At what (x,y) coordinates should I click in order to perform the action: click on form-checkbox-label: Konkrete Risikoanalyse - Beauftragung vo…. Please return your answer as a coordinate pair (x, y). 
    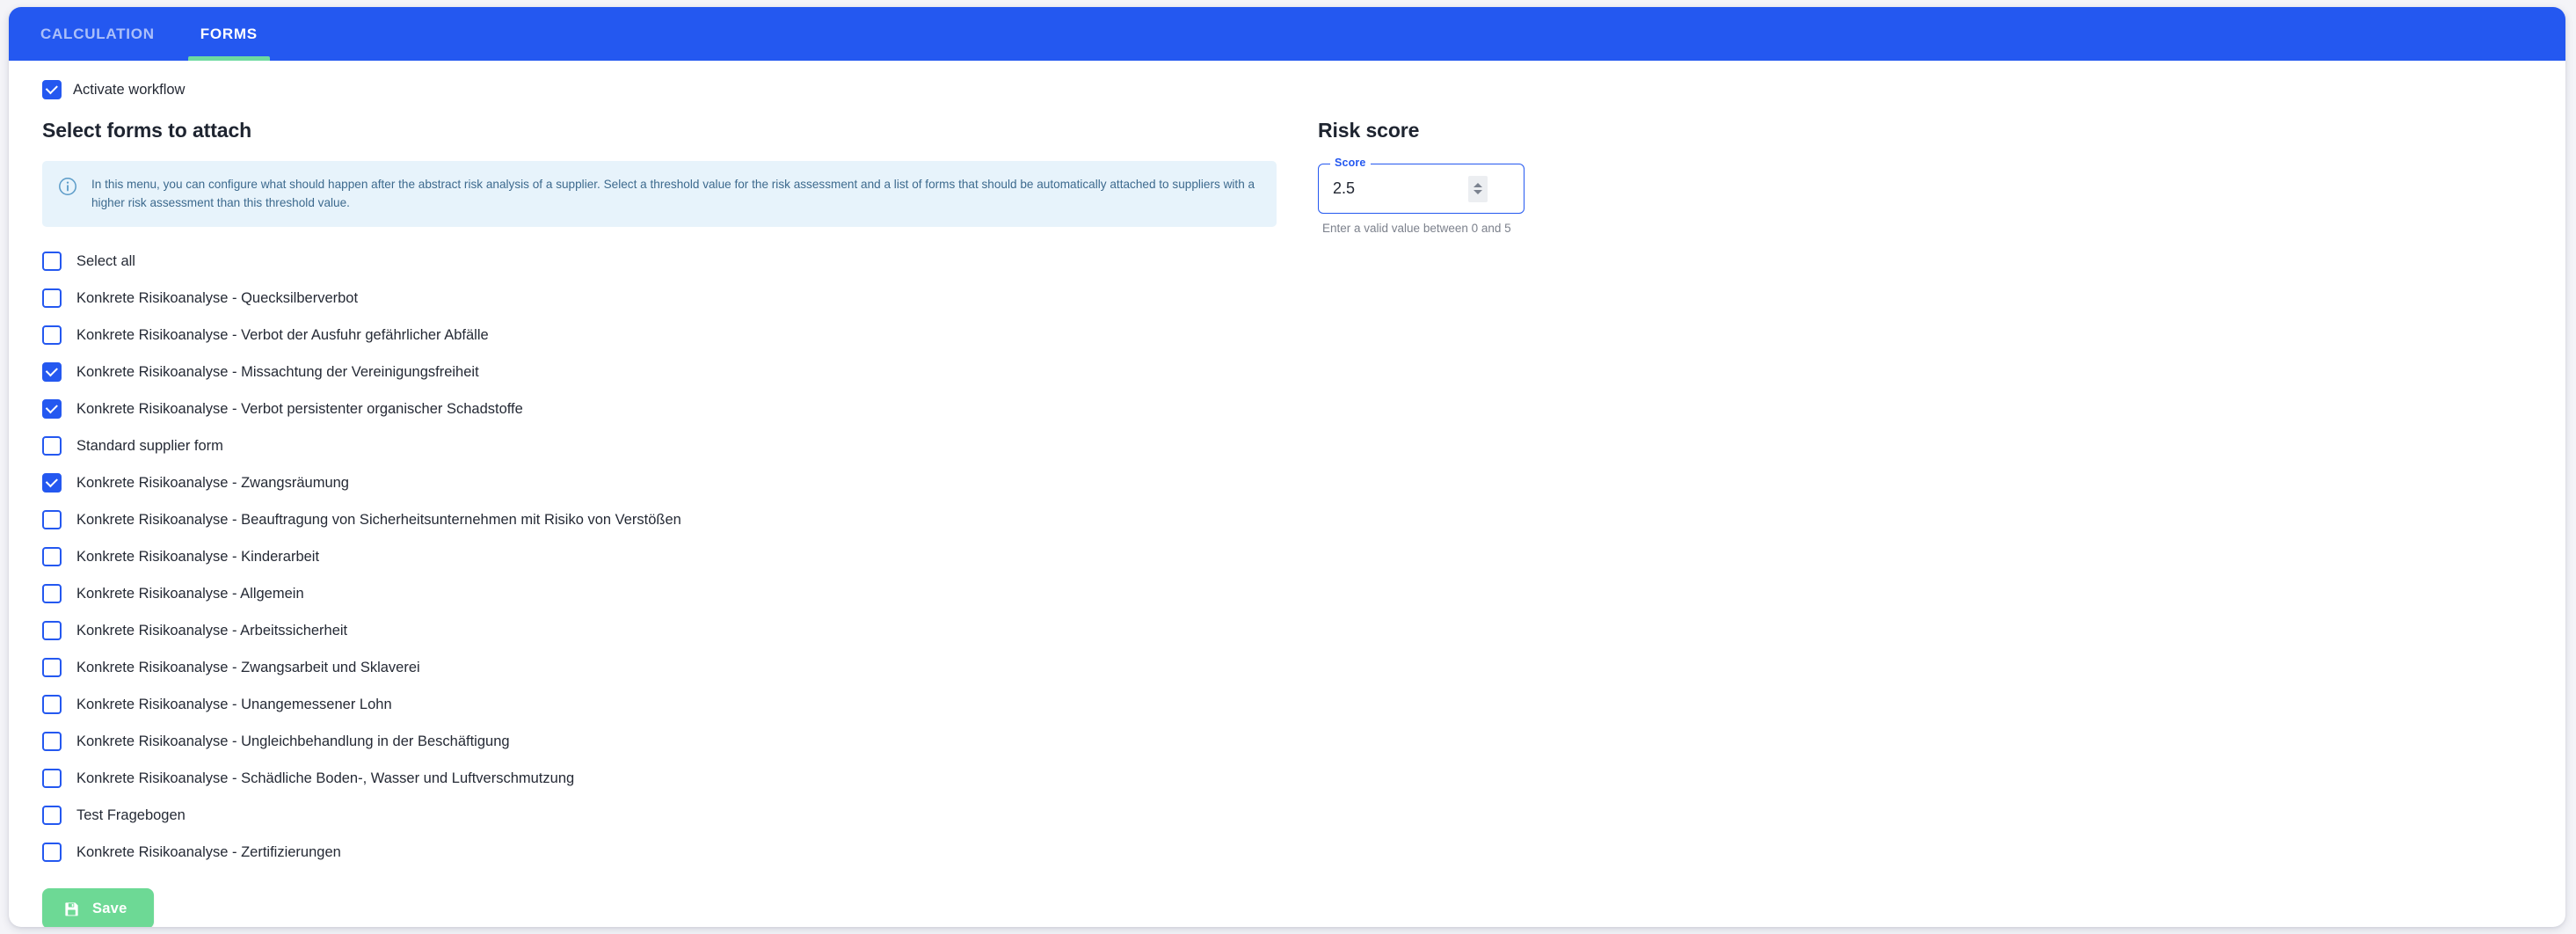
    Looking at the image, I should click on (378, 520).